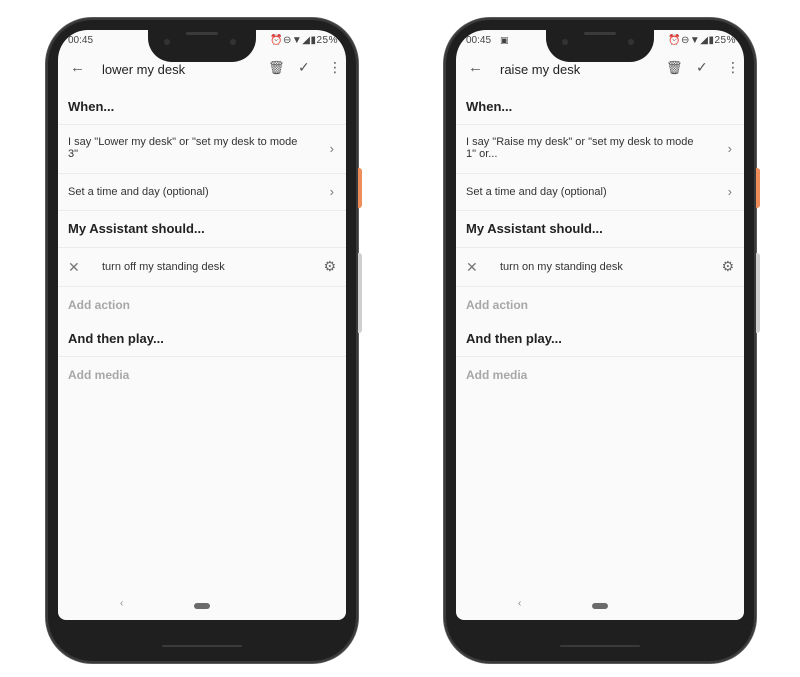 This screenshot has width=800, height=677. I want to click on routine-title: raise my desk, so click(540, 69).